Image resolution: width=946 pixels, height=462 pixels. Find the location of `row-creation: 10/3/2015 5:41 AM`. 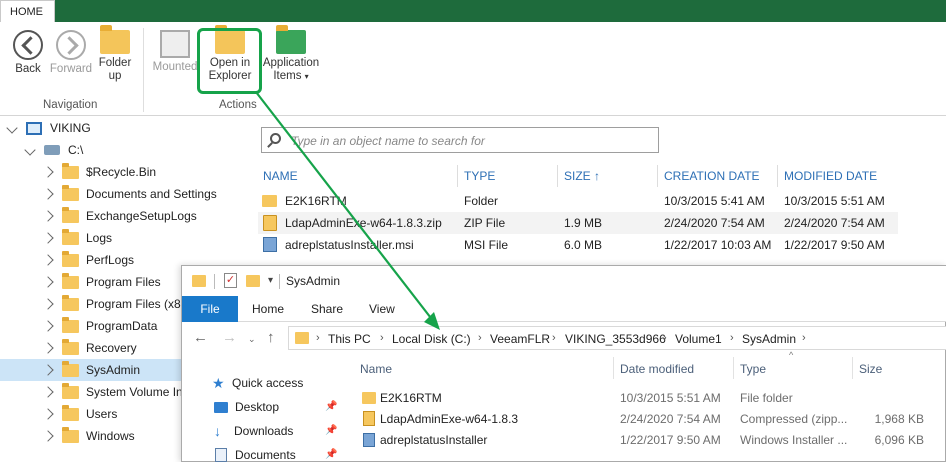

row-creation: 10/3/2015 5:41 AM is located at coordinates (714, 201).